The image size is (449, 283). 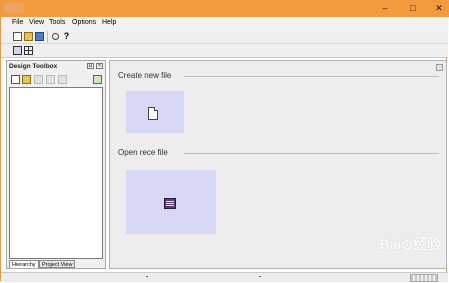 What do you see at coordinates (224, 37) in the screenshot?
I see `main-toolbar: ?` at bounding box center [224, 37].